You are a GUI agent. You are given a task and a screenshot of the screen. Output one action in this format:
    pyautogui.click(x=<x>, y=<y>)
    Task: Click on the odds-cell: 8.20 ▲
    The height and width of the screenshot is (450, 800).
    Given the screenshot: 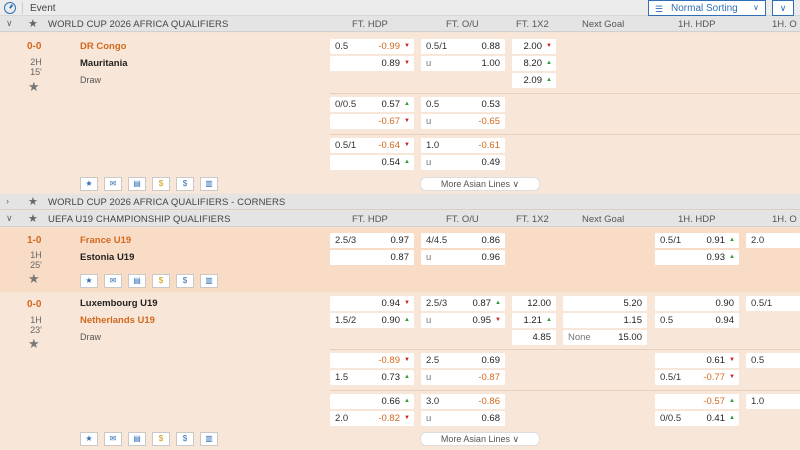 What is the action you would take?
    pyautogui.click(x=534, y=63)
    